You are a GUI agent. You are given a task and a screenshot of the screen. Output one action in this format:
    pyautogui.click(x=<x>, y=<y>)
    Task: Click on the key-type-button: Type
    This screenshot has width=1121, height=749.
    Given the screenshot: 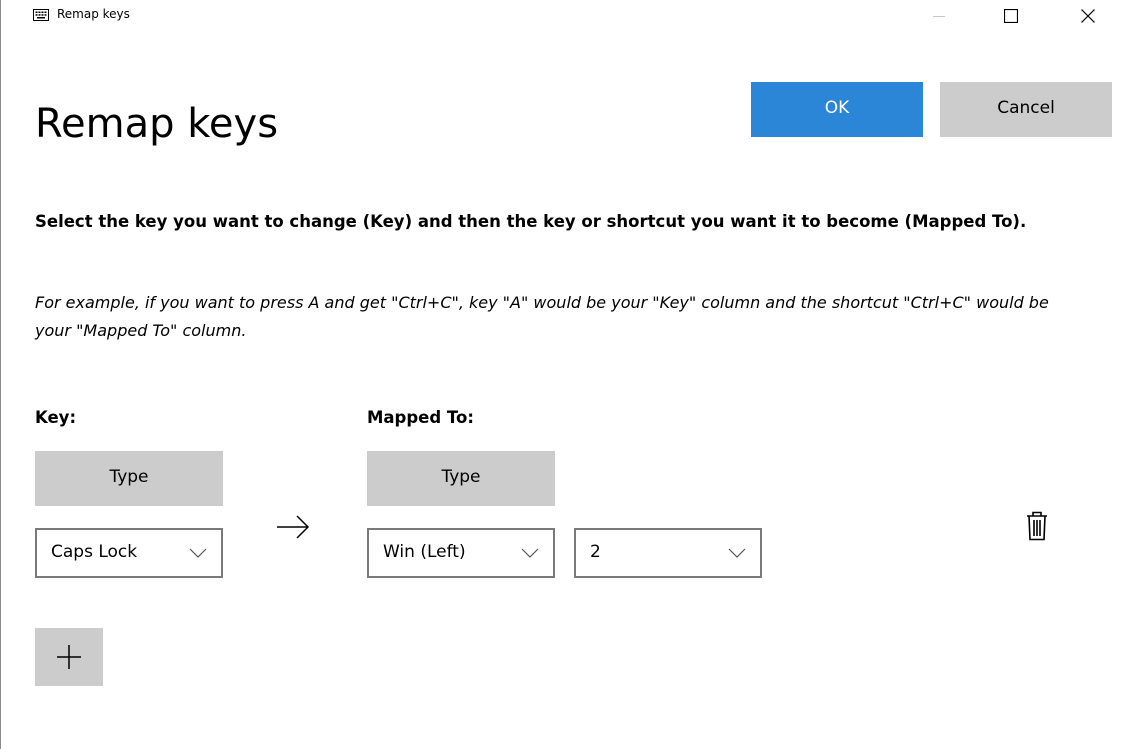 What is the action you would take?
    pyautogui.click(x=129, y=478)
    